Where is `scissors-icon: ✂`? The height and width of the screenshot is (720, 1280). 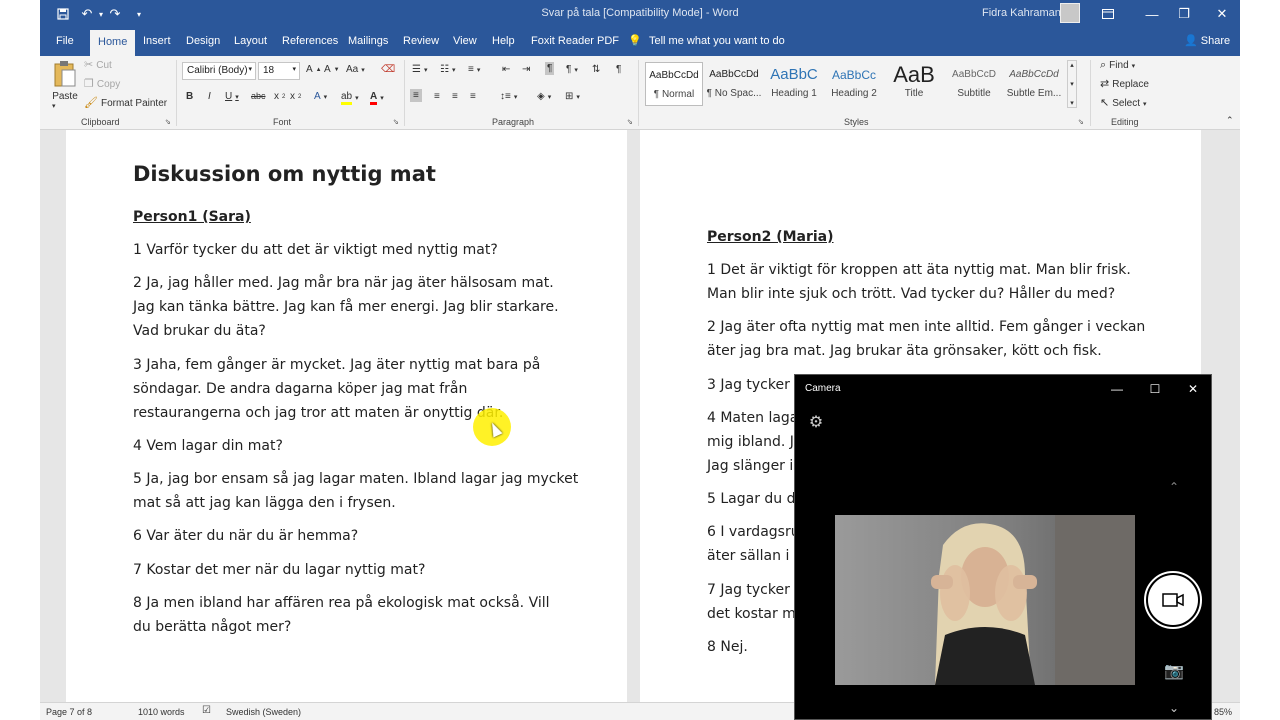
scissors-icon: ✂ is located at coordinates (89, 65).